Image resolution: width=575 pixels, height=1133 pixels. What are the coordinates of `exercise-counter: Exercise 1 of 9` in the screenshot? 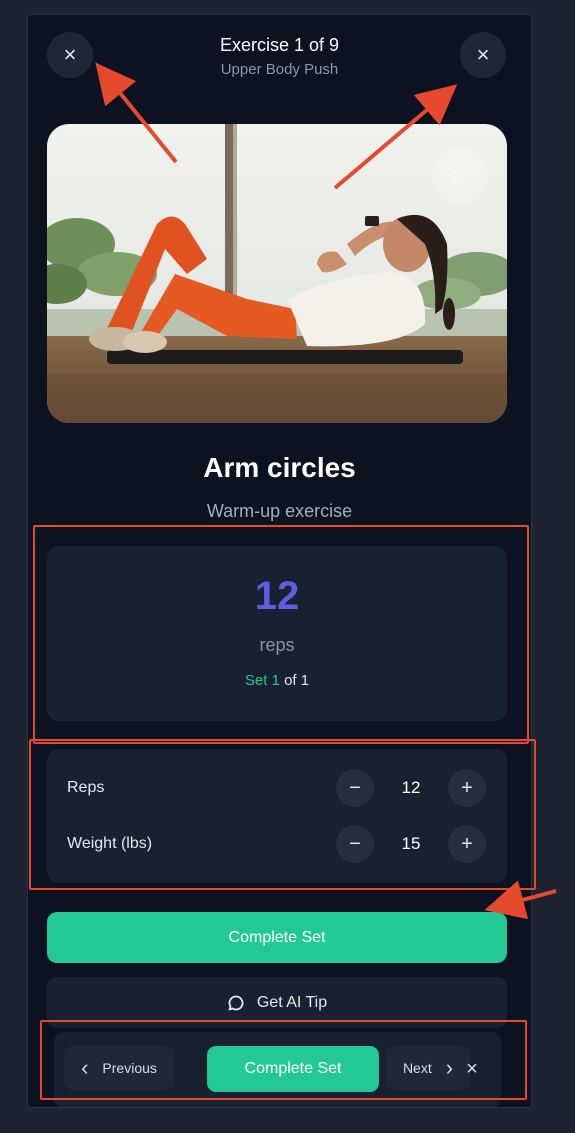 It's located at (279, 45).